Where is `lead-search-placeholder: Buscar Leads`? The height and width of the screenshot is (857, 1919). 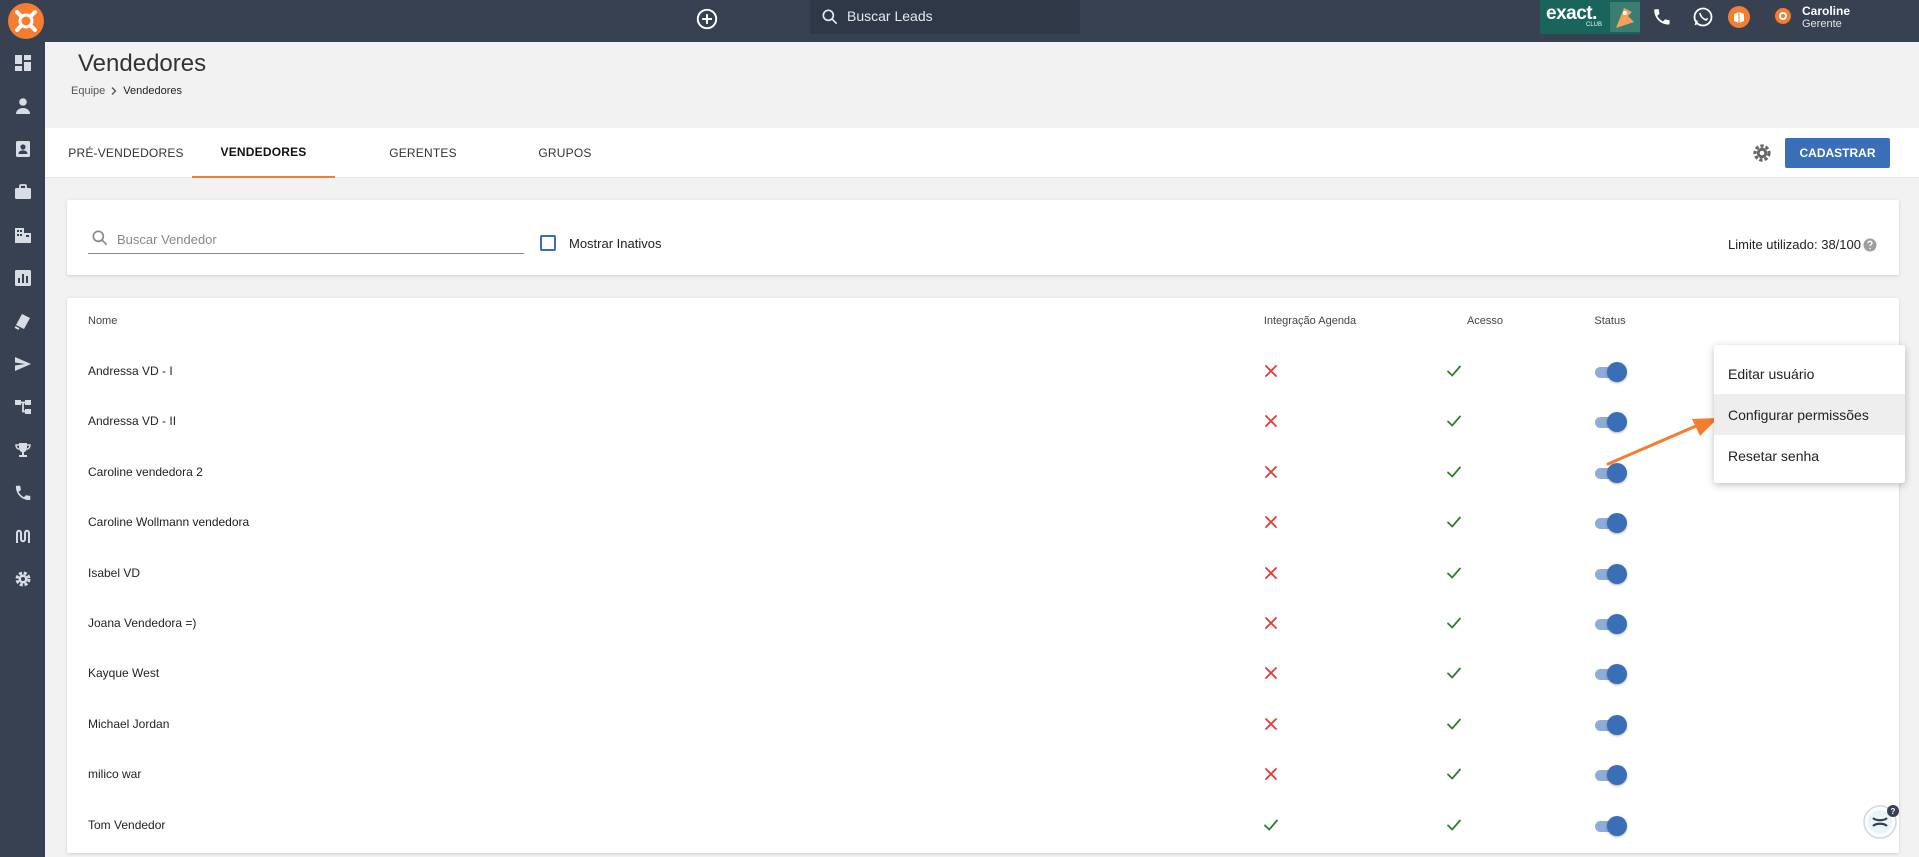 lead-search-placeholder: Buscar Leads is located at coordinates (890, 16).